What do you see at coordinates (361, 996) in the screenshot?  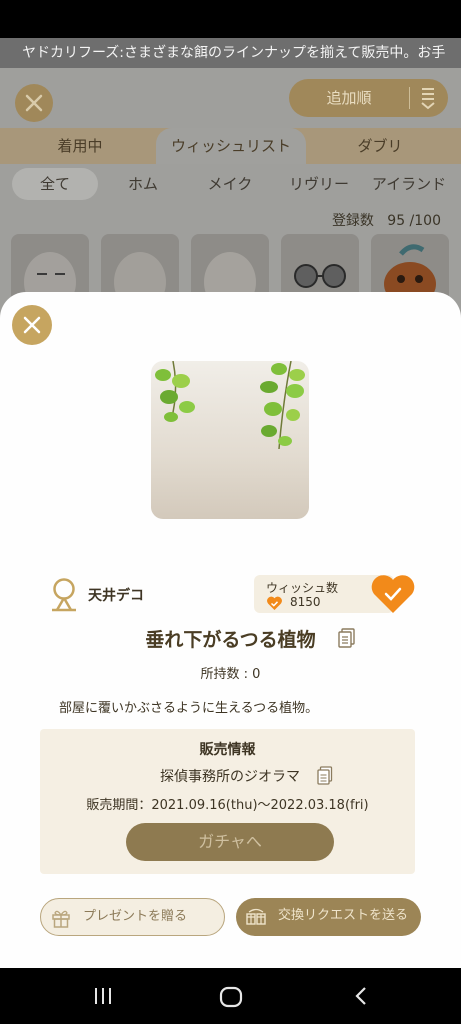 I see `back-icon` at bounding box center [361, 996].